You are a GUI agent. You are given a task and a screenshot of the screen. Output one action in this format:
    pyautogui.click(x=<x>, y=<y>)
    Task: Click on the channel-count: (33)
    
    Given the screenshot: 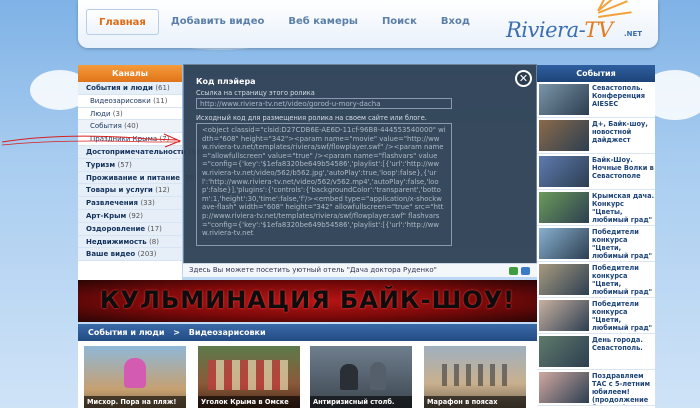 What is the action you would take?
    pyautogui.click(x=147, y=203)
    